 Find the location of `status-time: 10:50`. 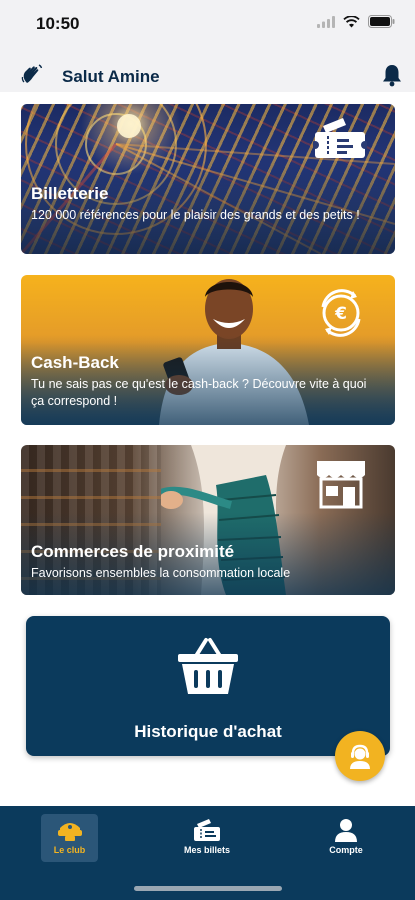

status-time: 10:50 is located at coordinates (58, 23).